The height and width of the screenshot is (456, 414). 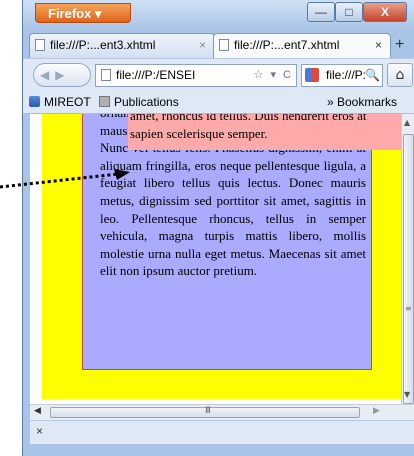 I want to click on close-window-button: X, so click(x=385, y=12).